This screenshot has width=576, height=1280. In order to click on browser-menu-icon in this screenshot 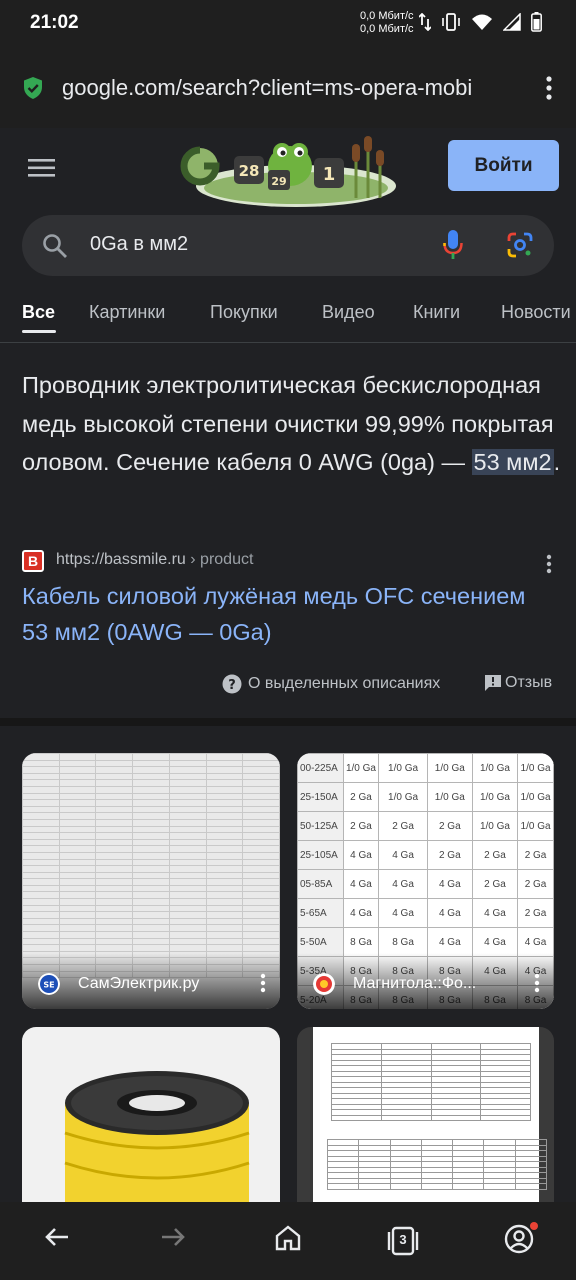, I will do `click(549, 88)`.